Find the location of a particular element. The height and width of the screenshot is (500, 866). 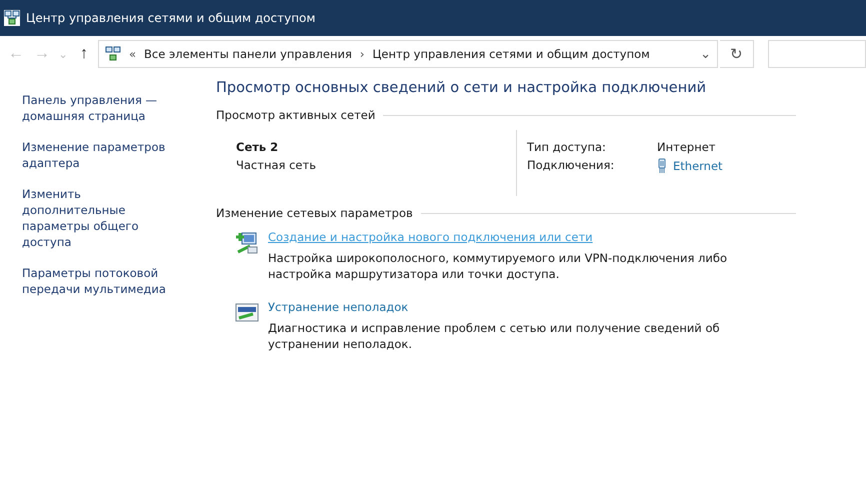

sidebar-link: Параметры потоковой передачи мультимедиа is located at coordinates (102, 281).